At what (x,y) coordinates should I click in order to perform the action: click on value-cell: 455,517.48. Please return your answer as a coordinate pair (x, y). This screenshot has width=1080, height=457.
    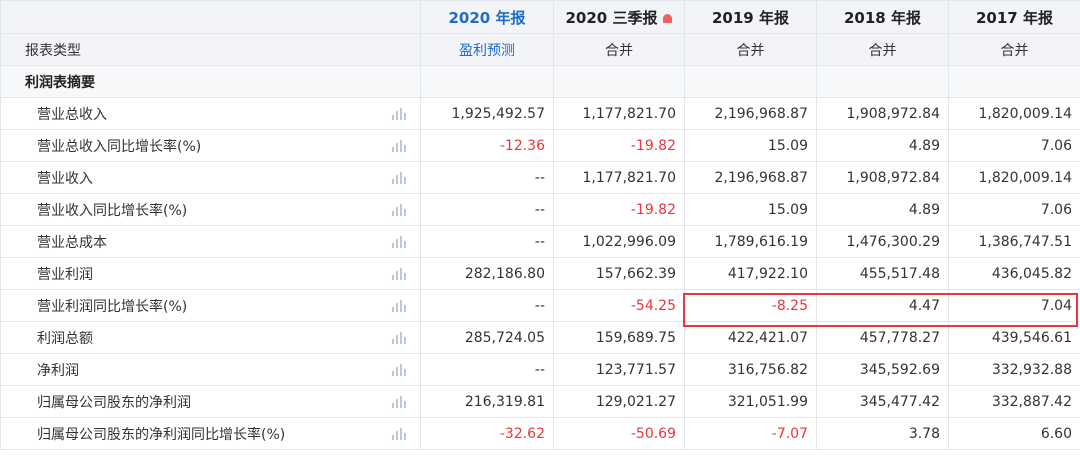
    Looking at the image, I should click on (882, 273).